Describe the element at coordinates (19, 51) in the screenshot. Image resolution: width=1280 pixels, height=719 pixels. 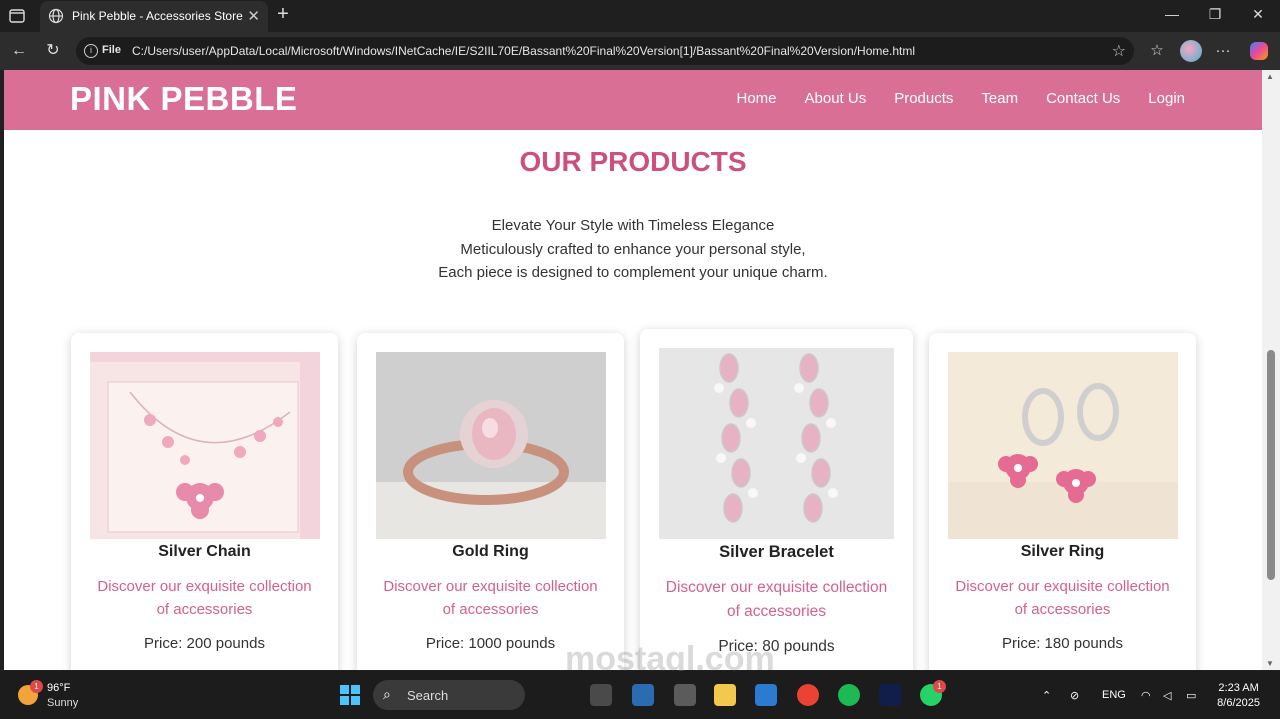
I see `back-icon: ←` at that location.